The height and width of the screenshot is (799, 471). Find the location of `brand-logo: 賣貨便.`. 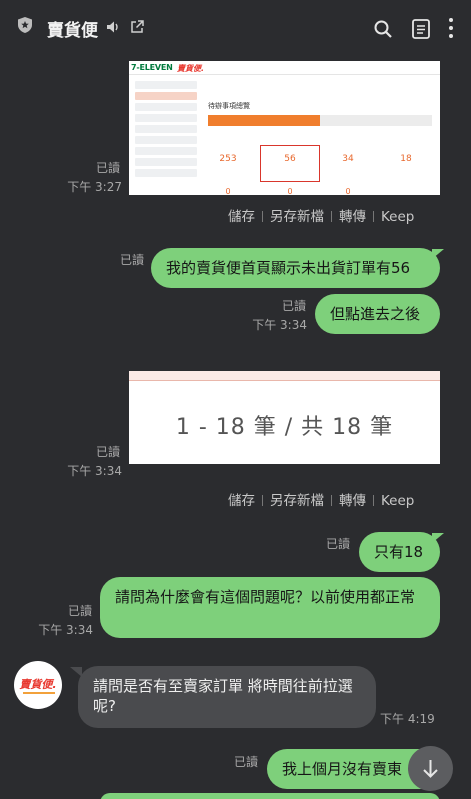

brand-logo: 賣貨便. is located at coordinates (191, 68).